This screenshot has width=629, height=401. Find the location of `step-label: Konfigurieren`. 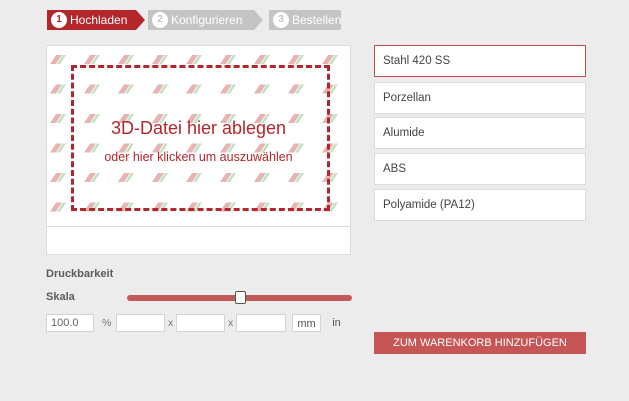

step-label: Konfigurieren is located at coordinates (207, 20).